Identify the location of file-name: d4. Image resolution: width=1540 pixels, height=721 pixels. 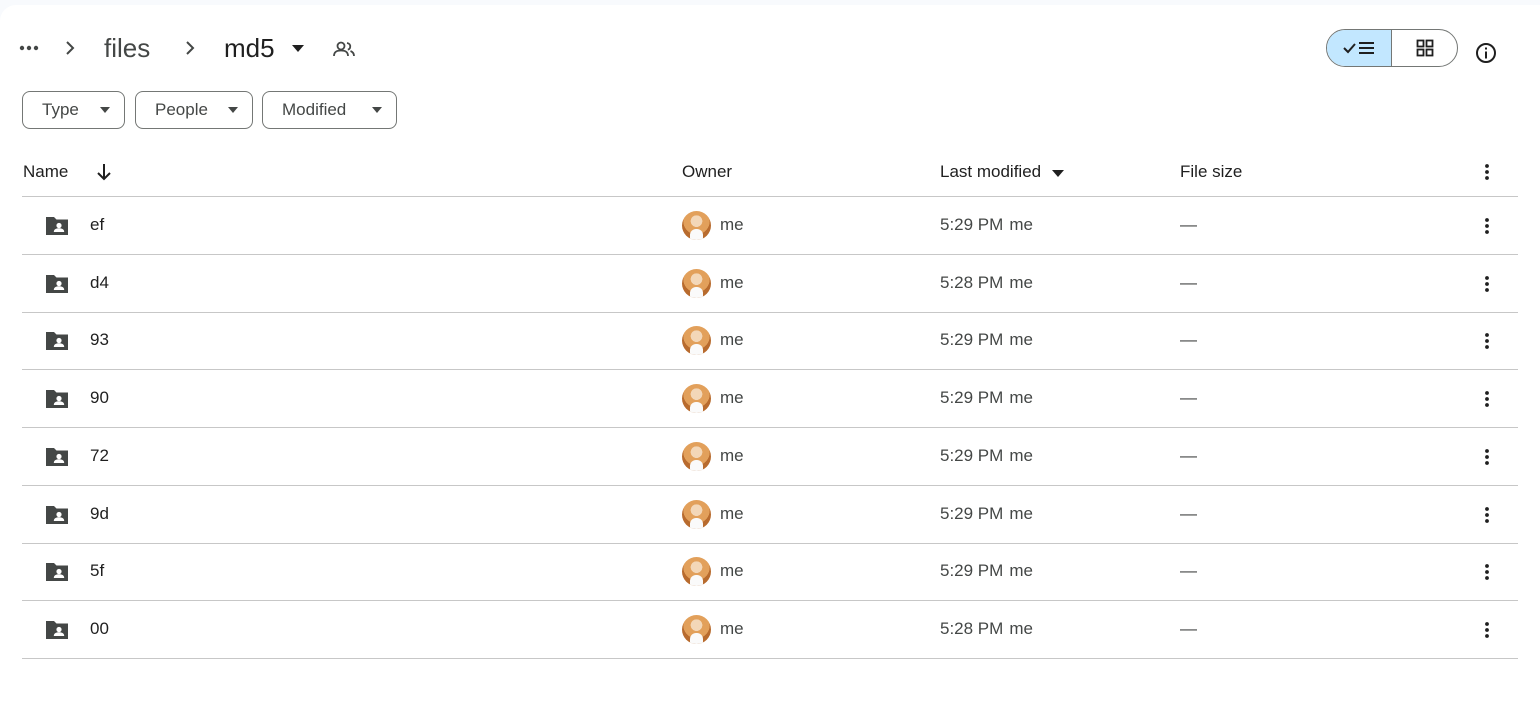
(99, 283).